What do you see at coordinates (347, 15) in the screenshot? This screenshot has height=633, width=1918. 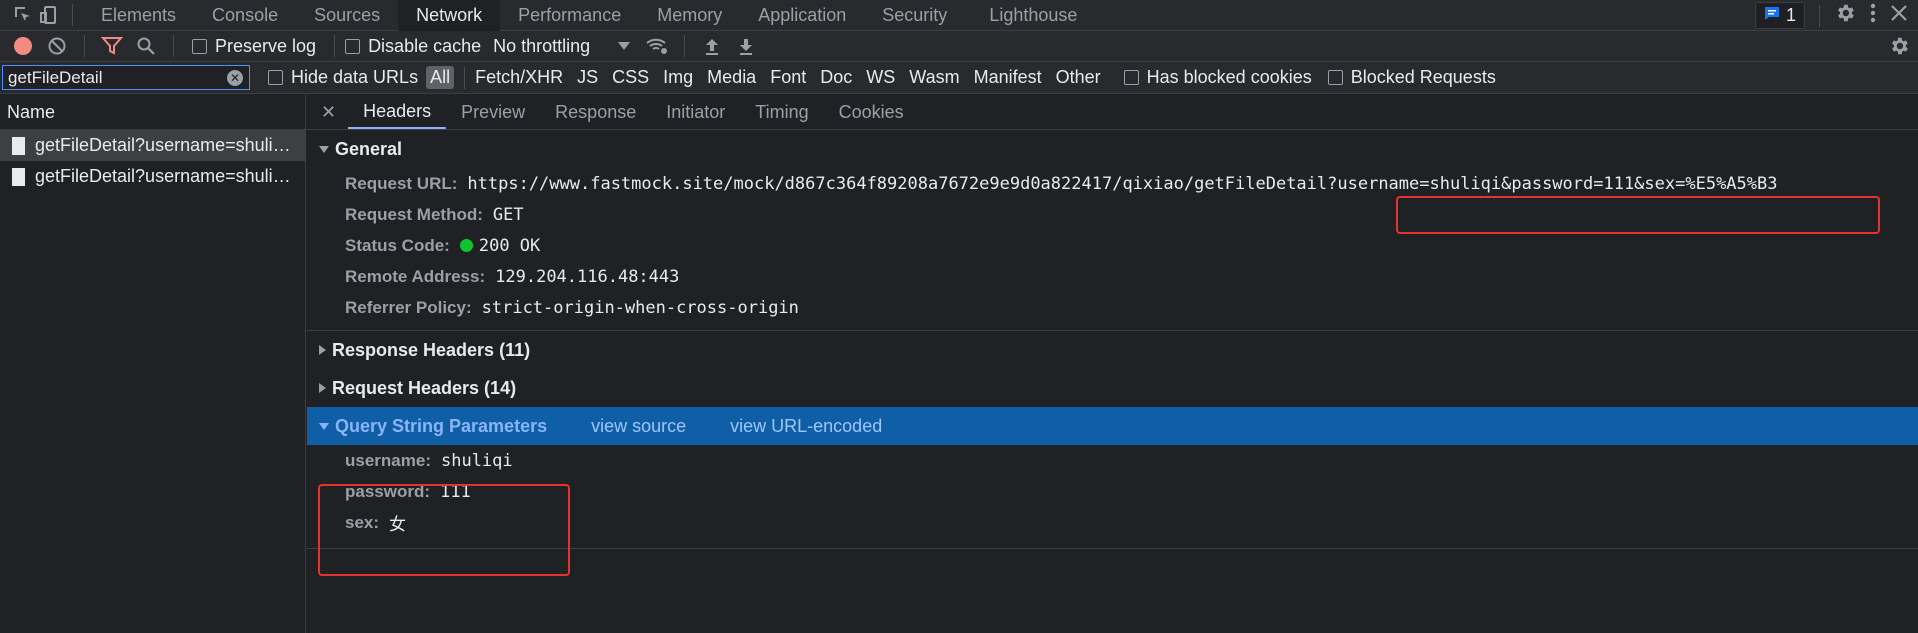 I see `tab-sources: Sources` at bounding box center [347, 15].